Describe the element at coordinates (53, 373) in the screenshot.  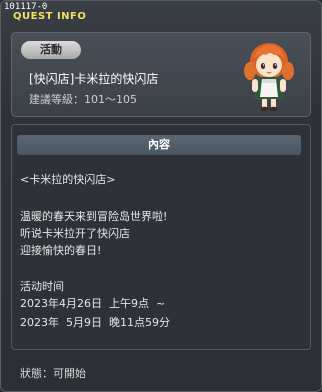
I see `quest-status: 狀態：可開始` at that location.